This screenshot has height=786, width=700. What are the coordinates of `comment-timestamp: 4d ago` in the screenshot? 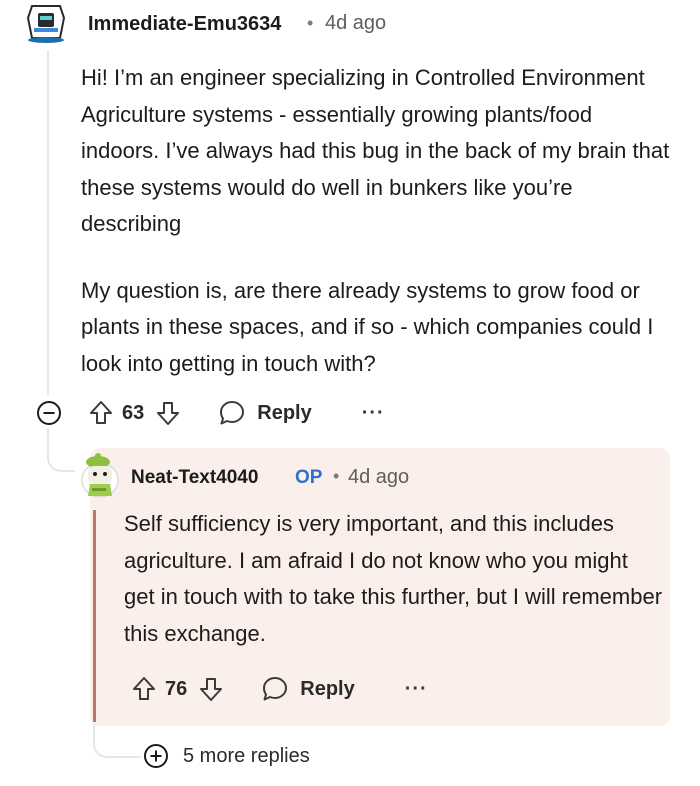 It's located at (356, 23).